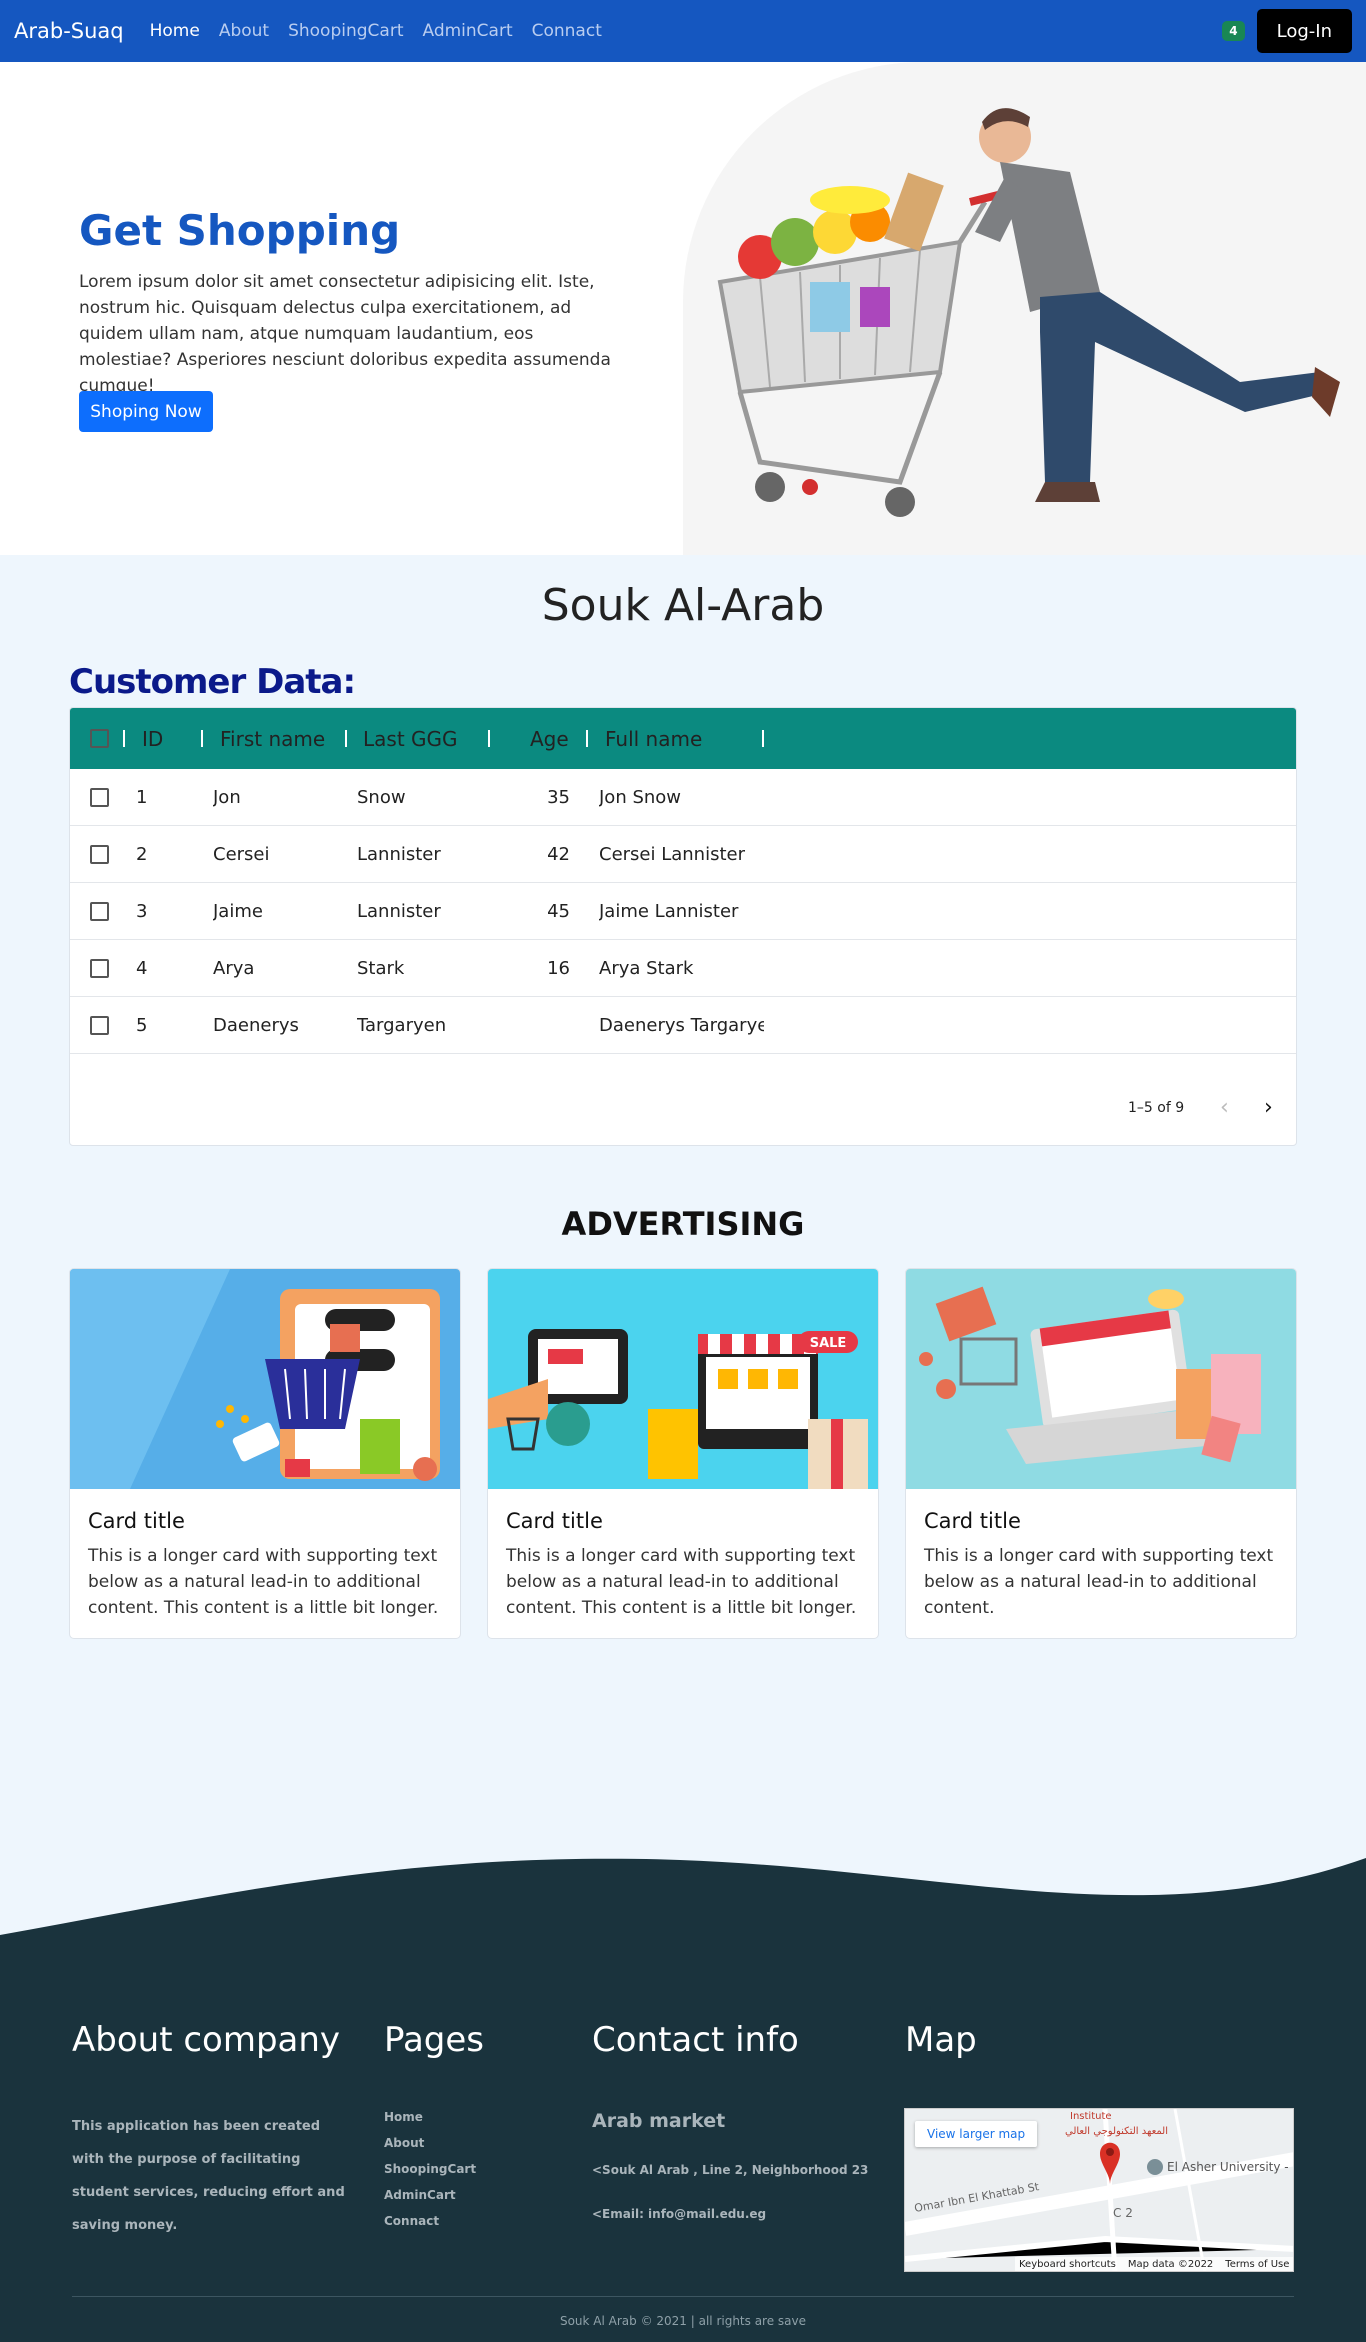  What do you see at coordinates (683, 797) in the screenshot?
I see `table-row: 1 Jon Snow 35 Jon Snow` at bounding box center [683, 797].